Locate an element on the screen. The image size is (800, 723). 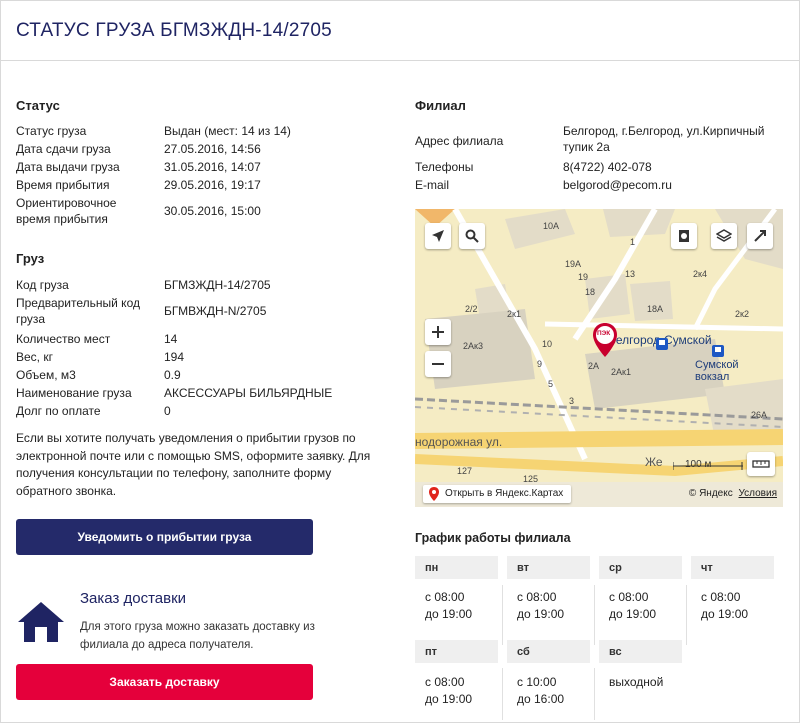
day-wed: ср is located at coordinates (640, 567).